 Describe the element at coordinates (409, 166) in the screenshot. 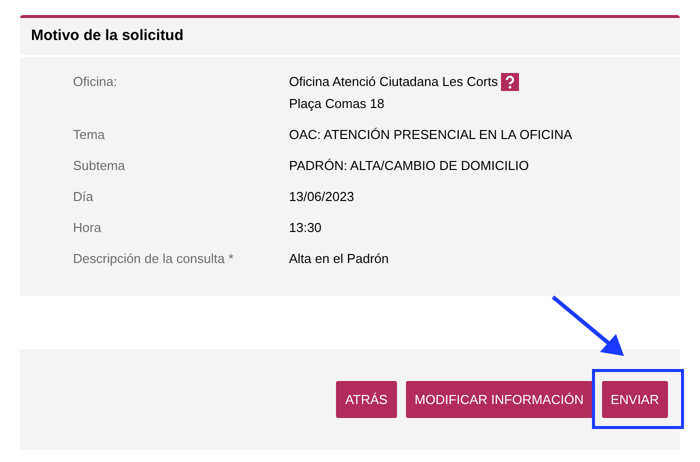

I see `field-value: PADRÓN: ALTA/CAMBIO DE DOMICILIO` at that location.